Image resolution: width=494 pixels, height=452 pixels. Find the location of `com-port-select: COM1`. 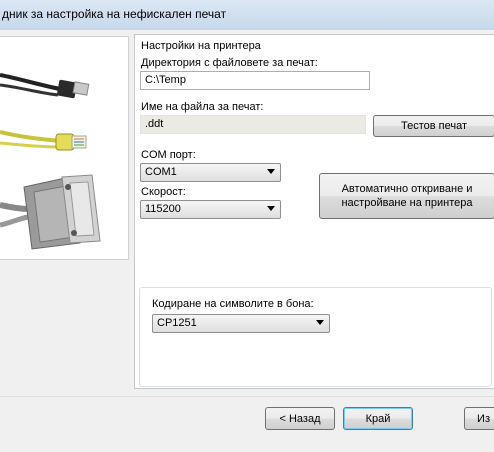

com-port-select: COM1 is located at coordinates (210, 172).